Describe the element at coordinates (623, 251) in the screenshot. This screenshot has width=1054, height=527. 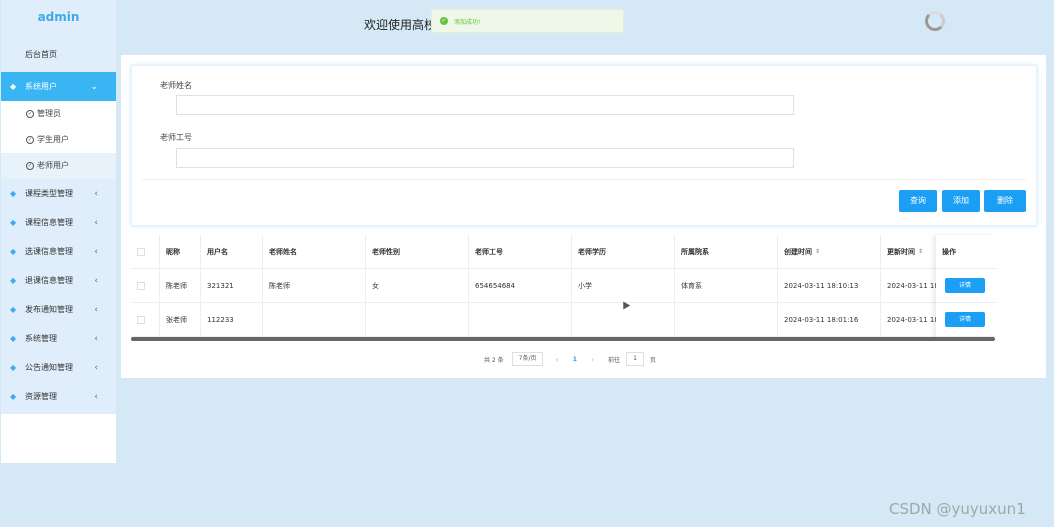
I see `col-header: 老师学历` at that location.